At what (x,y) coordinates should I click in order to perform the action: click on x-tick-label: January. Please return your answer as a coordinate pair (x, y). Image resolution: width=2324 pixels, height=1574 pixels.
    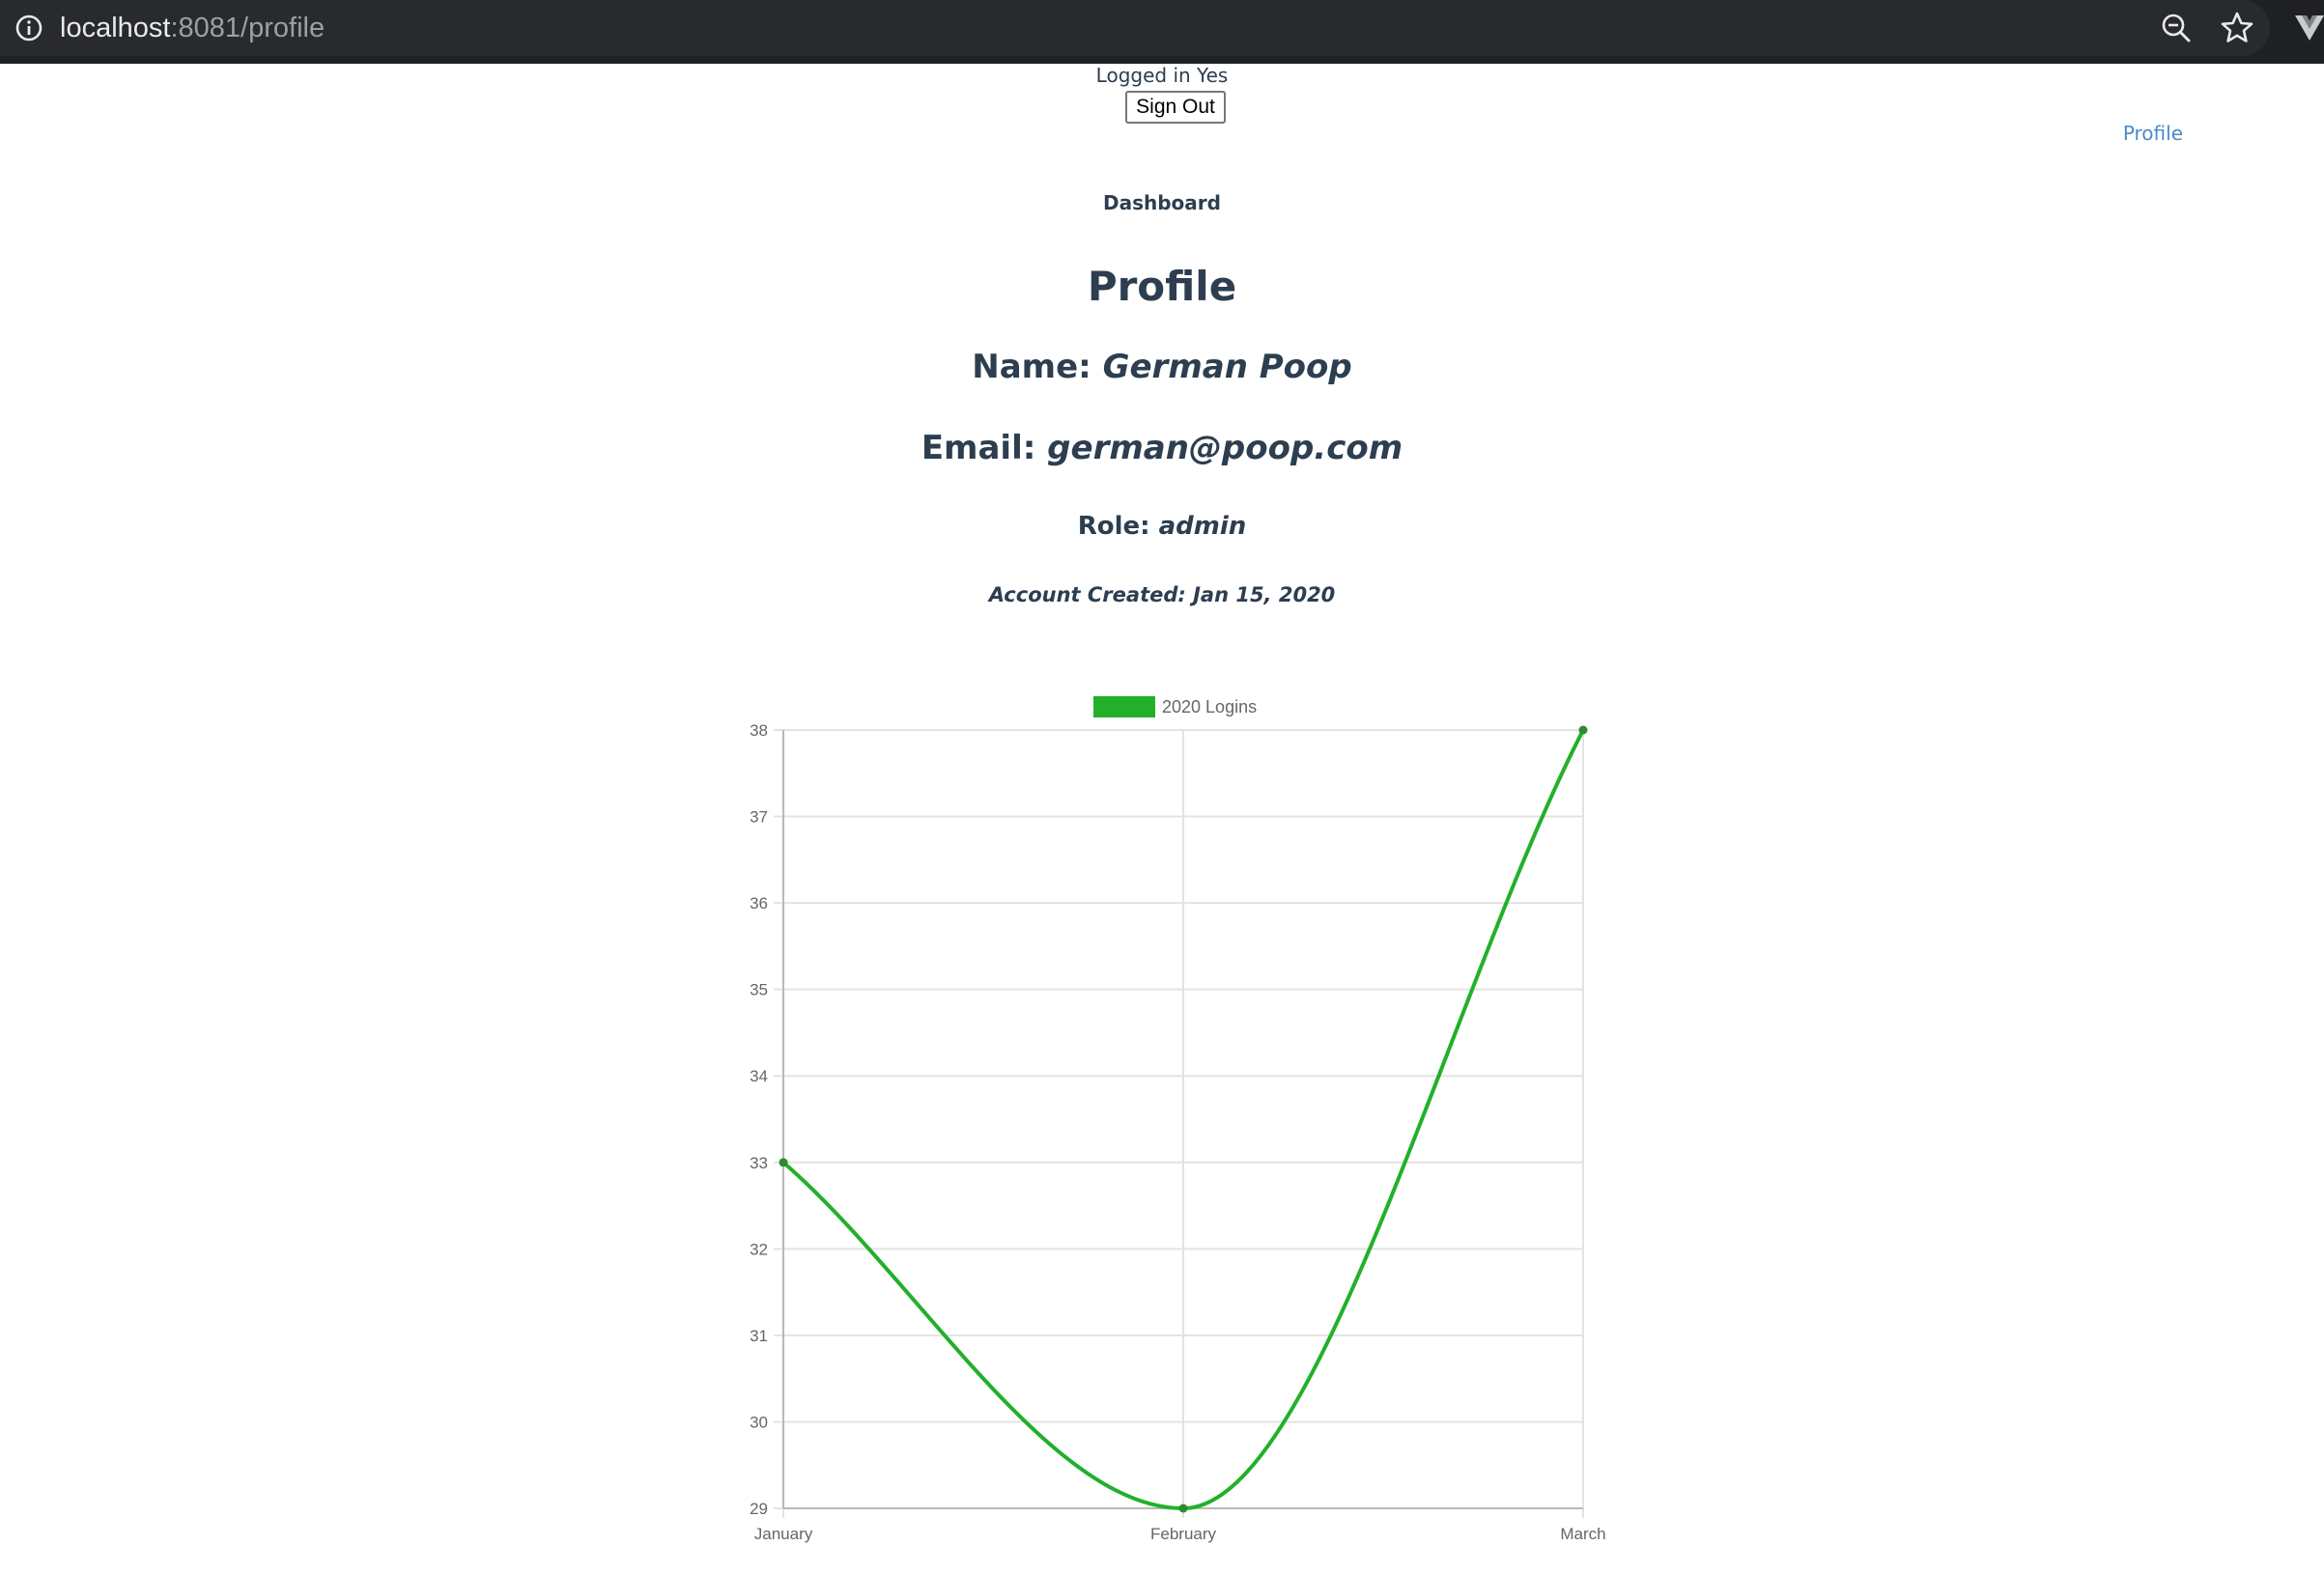
    Looking at the image, I should click on (783, 1534).